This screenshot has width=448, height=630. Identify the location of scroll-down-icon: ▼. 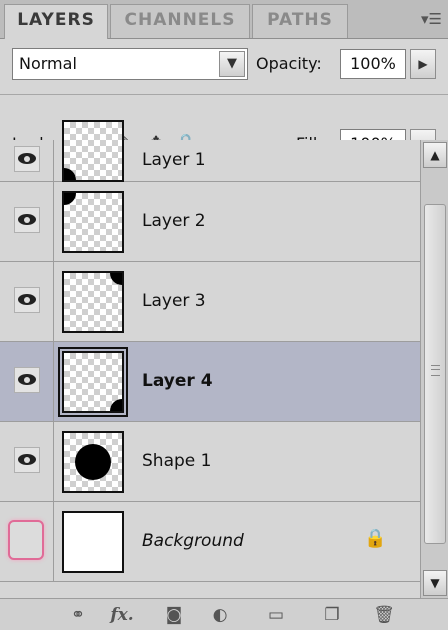
(435, 583).